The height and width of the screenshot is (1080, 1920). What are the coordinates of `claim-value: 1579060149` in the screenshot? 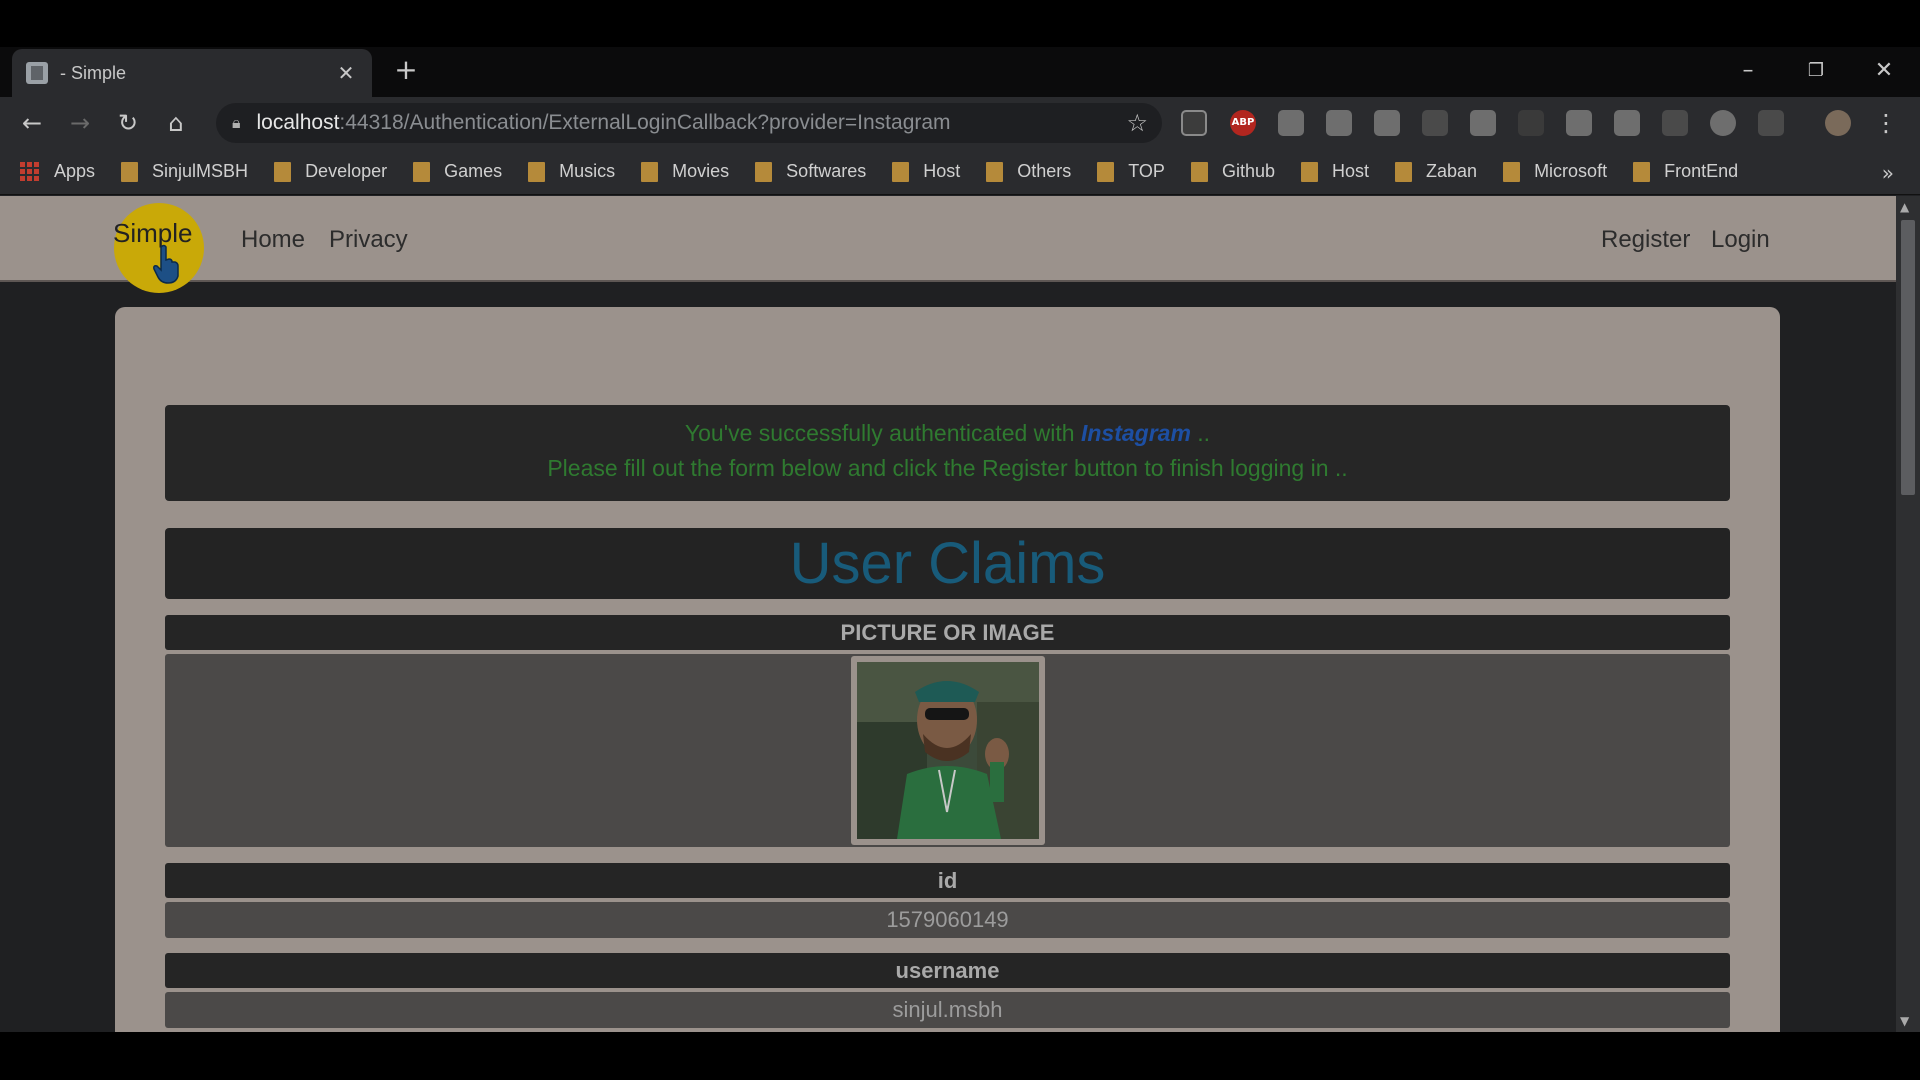 It's located at (947, 920).